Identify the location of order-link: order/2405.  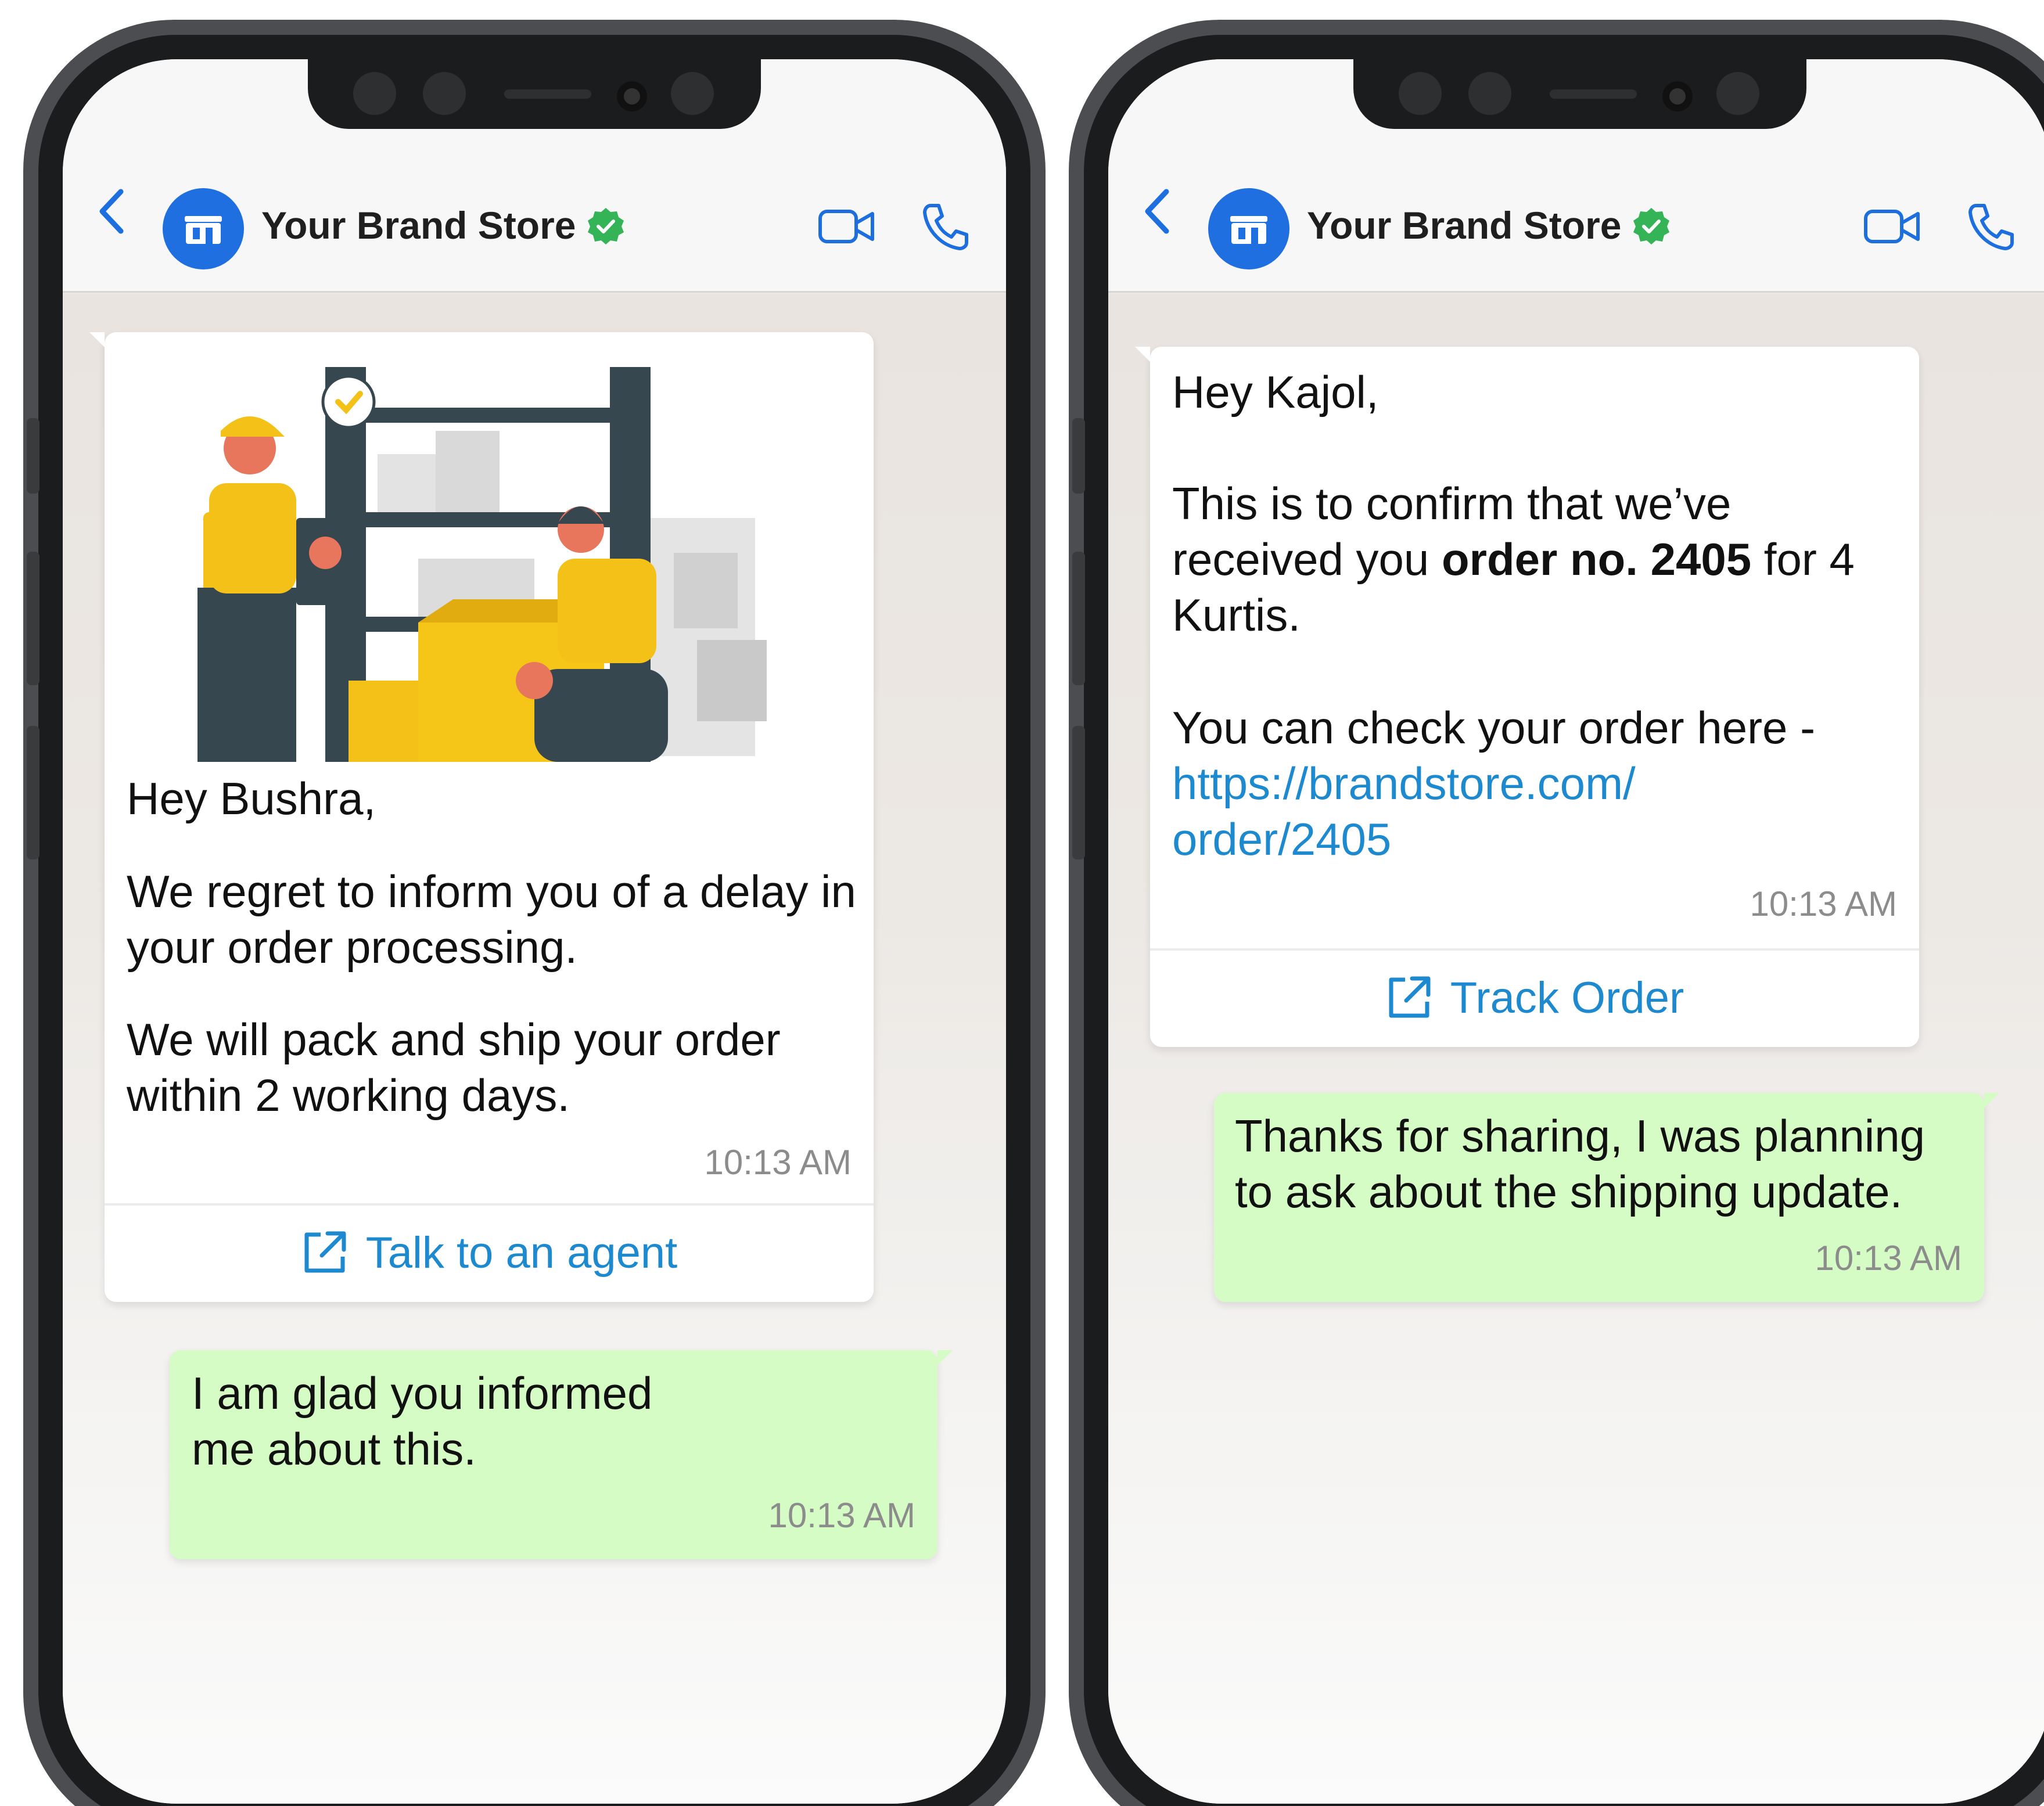
(1281, 839).